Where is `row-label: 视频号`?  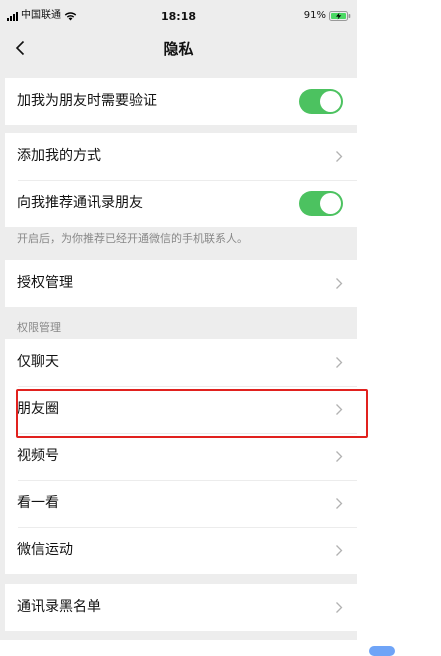 row-label: 视频号 is located at coordinates (38, 456).